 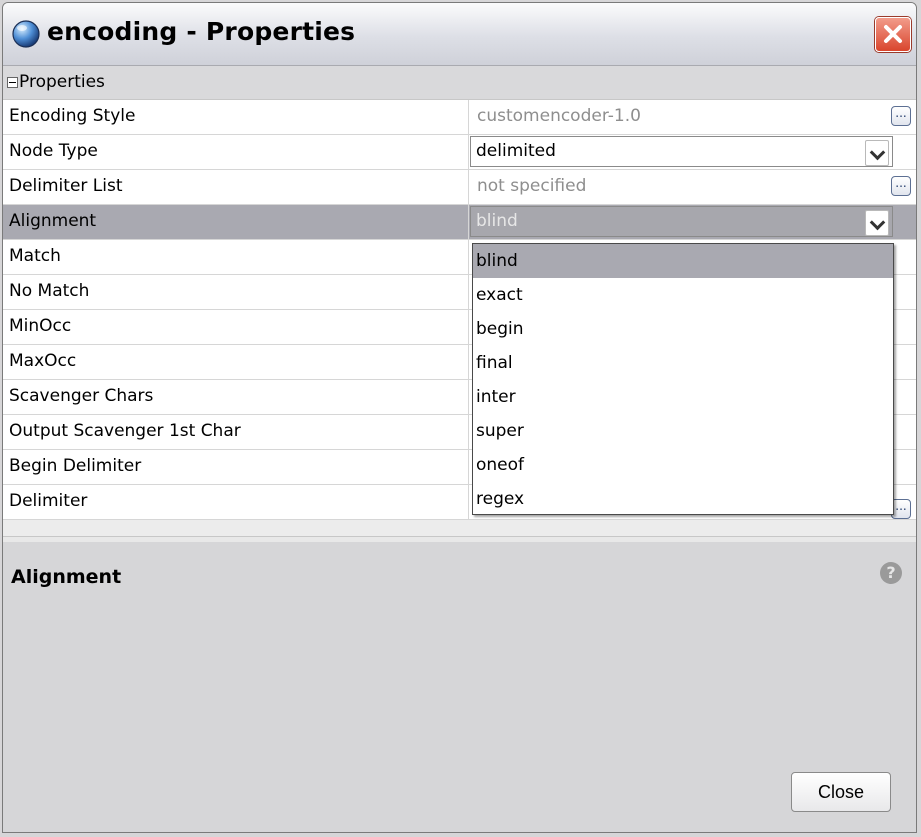 What do you see at coordinates (841, 792) in the screenshot?
I see `close-button: Close` at bounding box center [841, 792].